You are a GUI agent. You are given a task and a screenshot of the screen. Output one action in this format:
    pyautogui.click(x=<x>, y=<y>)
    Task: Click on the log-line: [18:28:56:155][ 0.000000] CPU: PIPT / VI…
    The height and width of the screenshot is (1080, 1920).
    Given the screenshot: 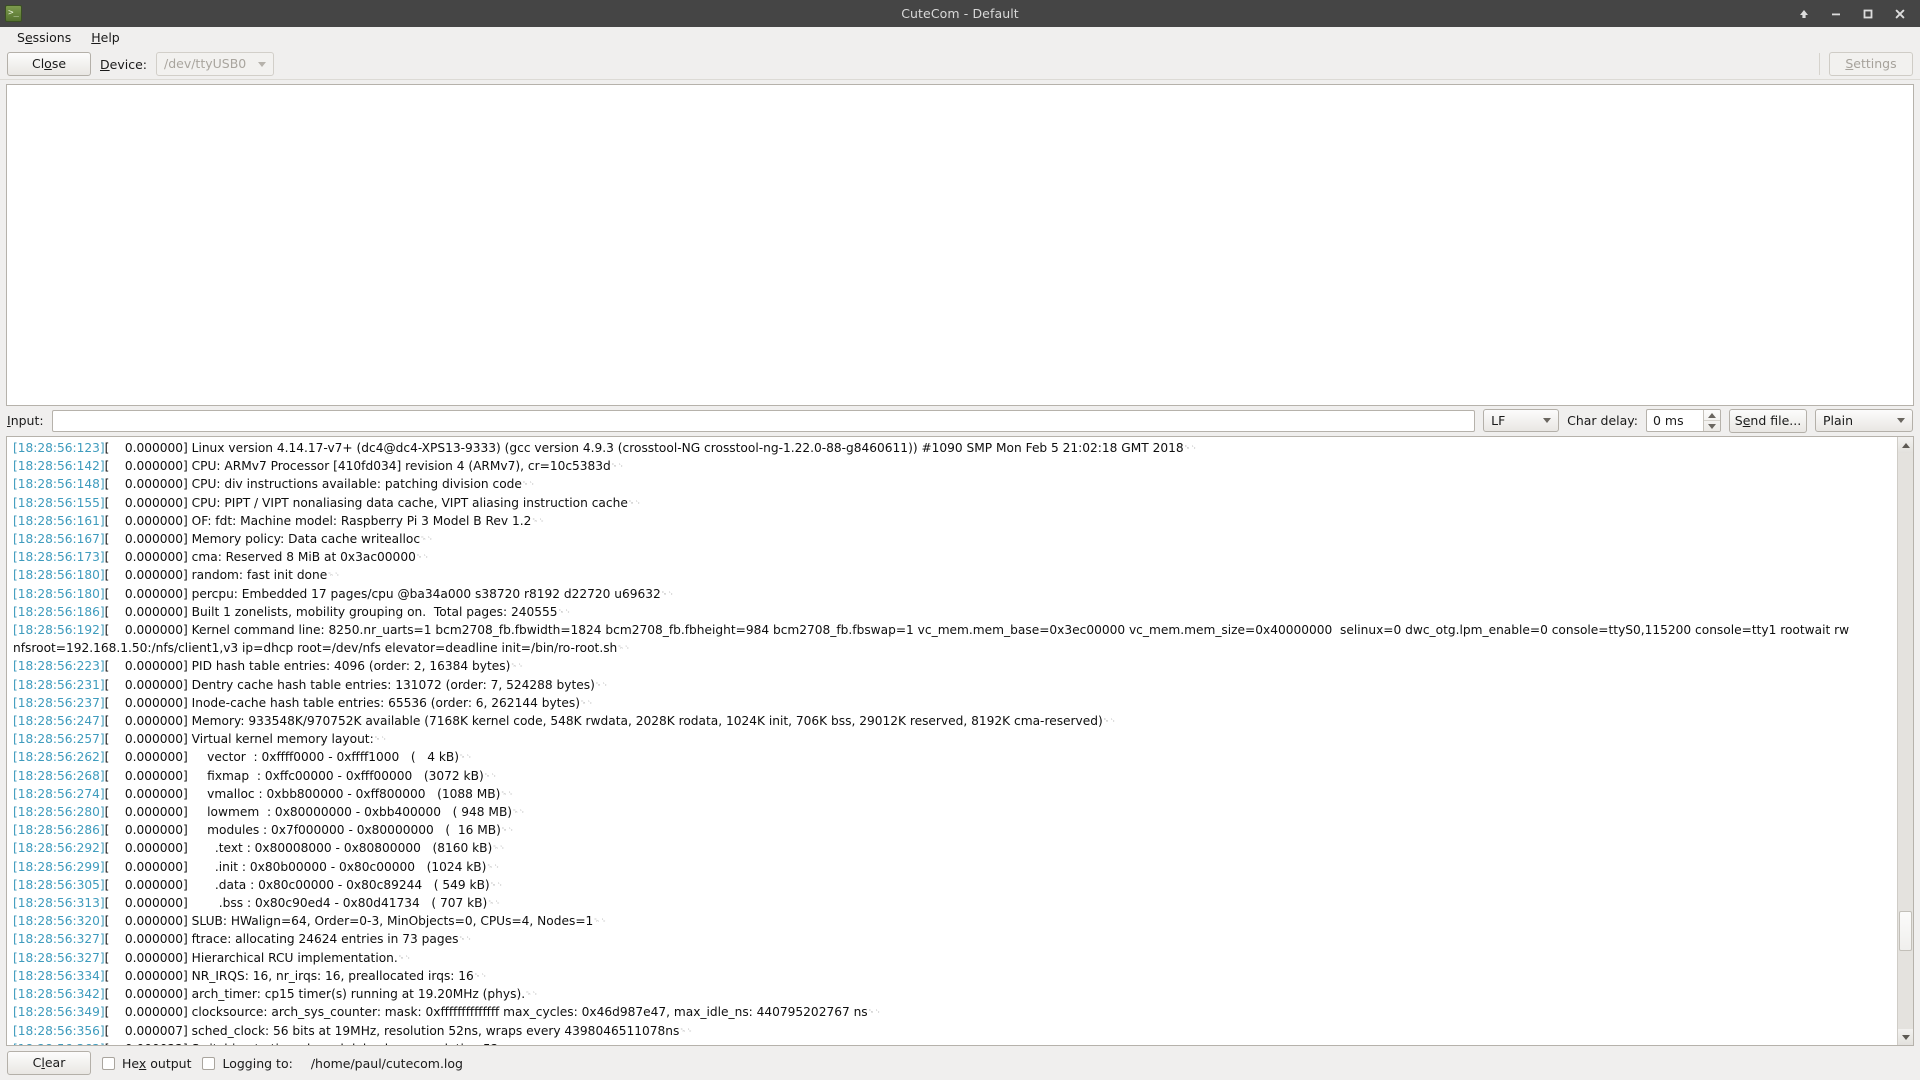 What is the action you would take?
    pyautogui.click(x=953, y=503)
    